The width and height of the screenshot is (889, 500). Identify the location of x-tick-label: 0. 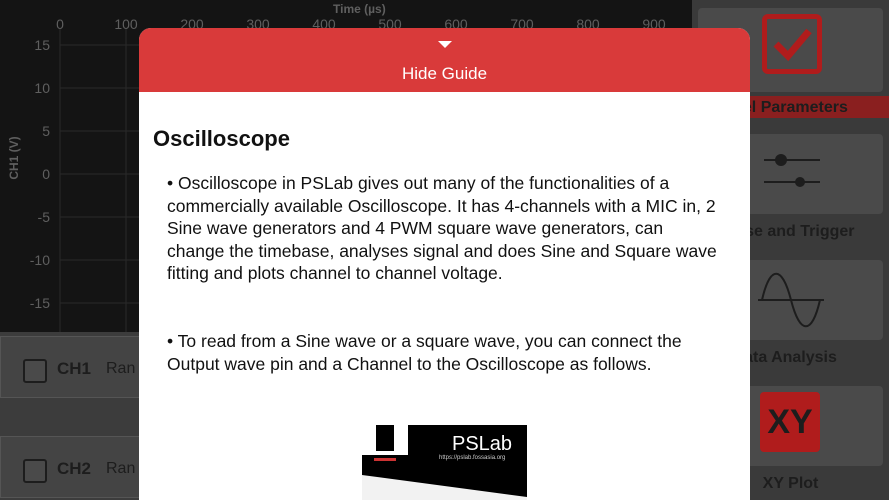
(60, 24).